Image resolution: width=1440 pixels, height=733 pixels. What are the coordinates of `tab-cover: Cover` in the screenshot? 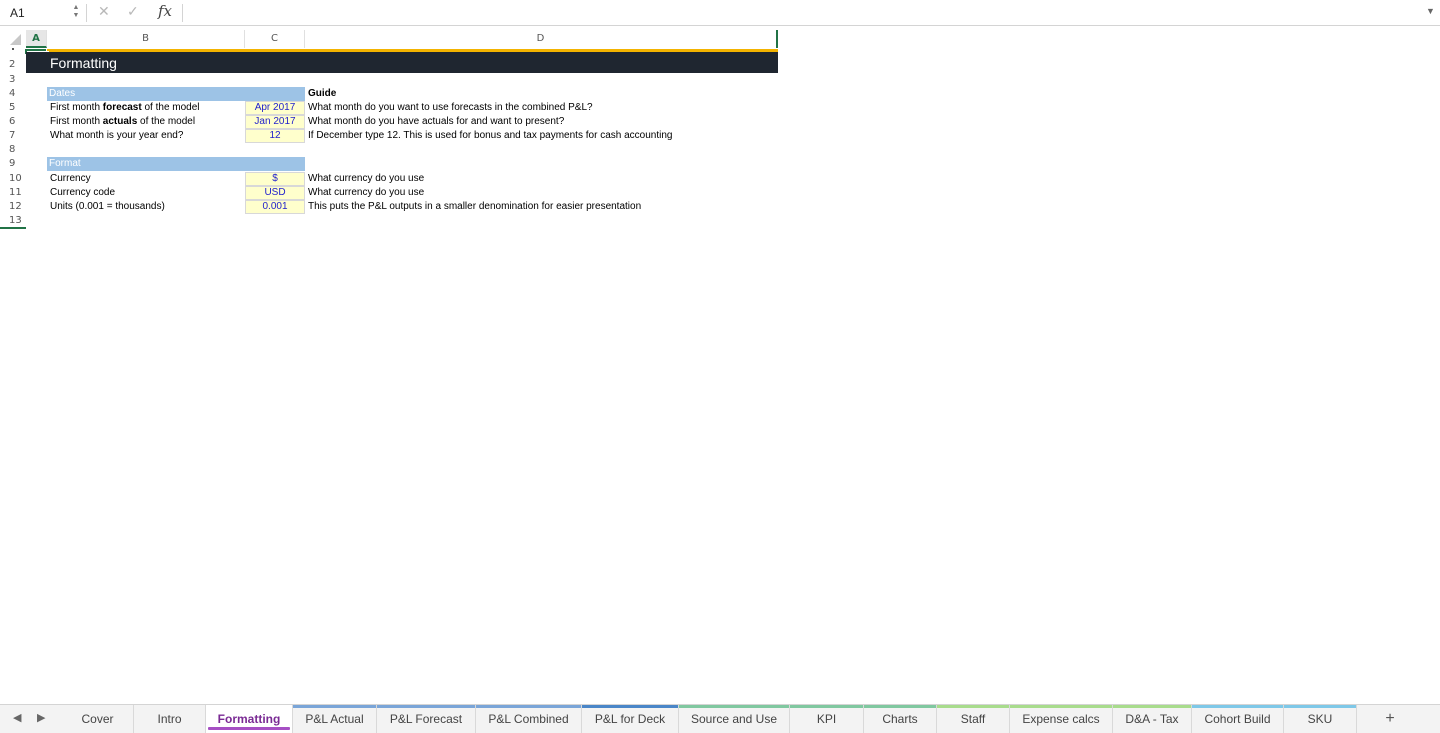 It's located at (98, 719).